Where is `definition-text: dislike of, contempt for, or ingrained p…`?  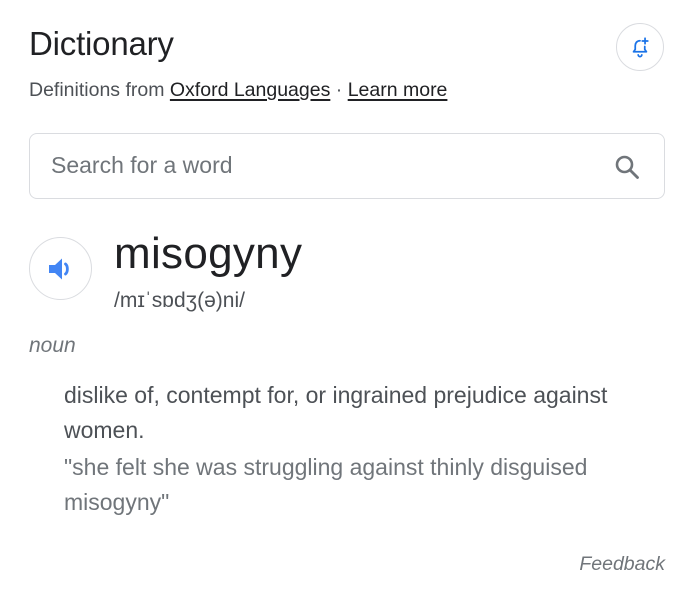
definition-text: dislike of, contempt for, or ingrained p… is located at coordinates (336, 412).